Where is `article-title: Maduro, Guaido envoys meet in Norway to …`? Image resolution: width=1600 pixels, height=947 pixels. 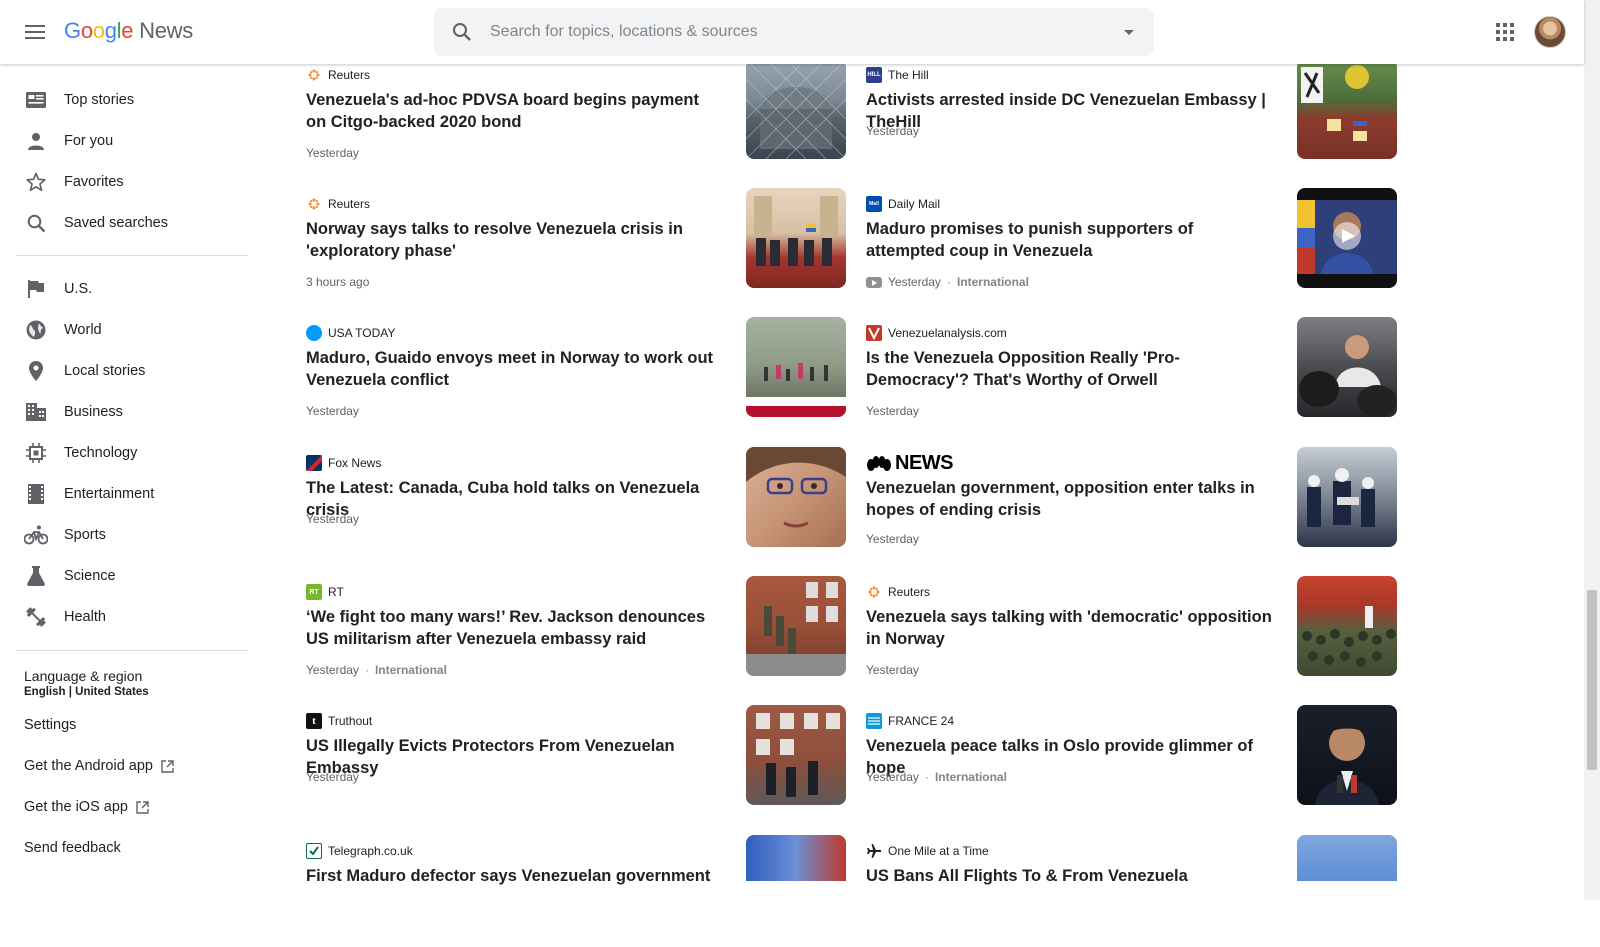 article-title: Maduro, Guaido envoys meet in Norway to … is located at coordinates (511, 369).